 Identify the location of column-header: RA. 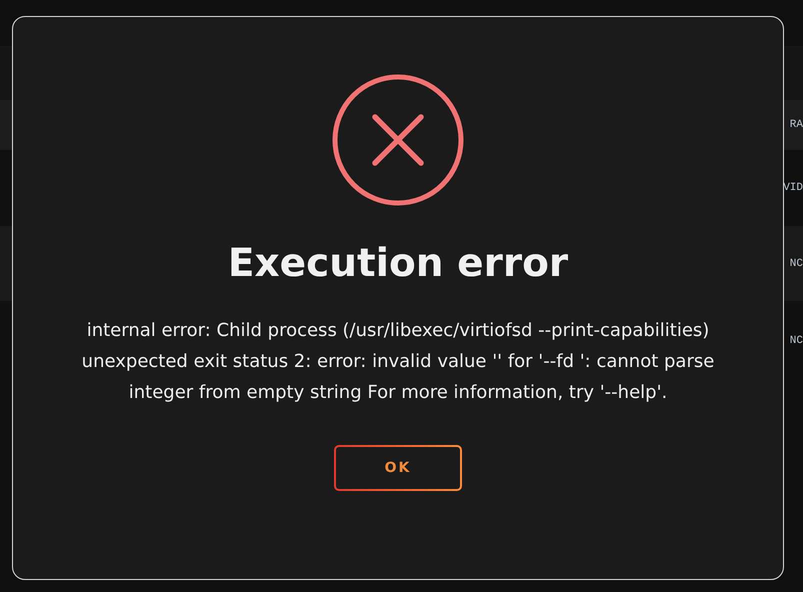
(796, 125).